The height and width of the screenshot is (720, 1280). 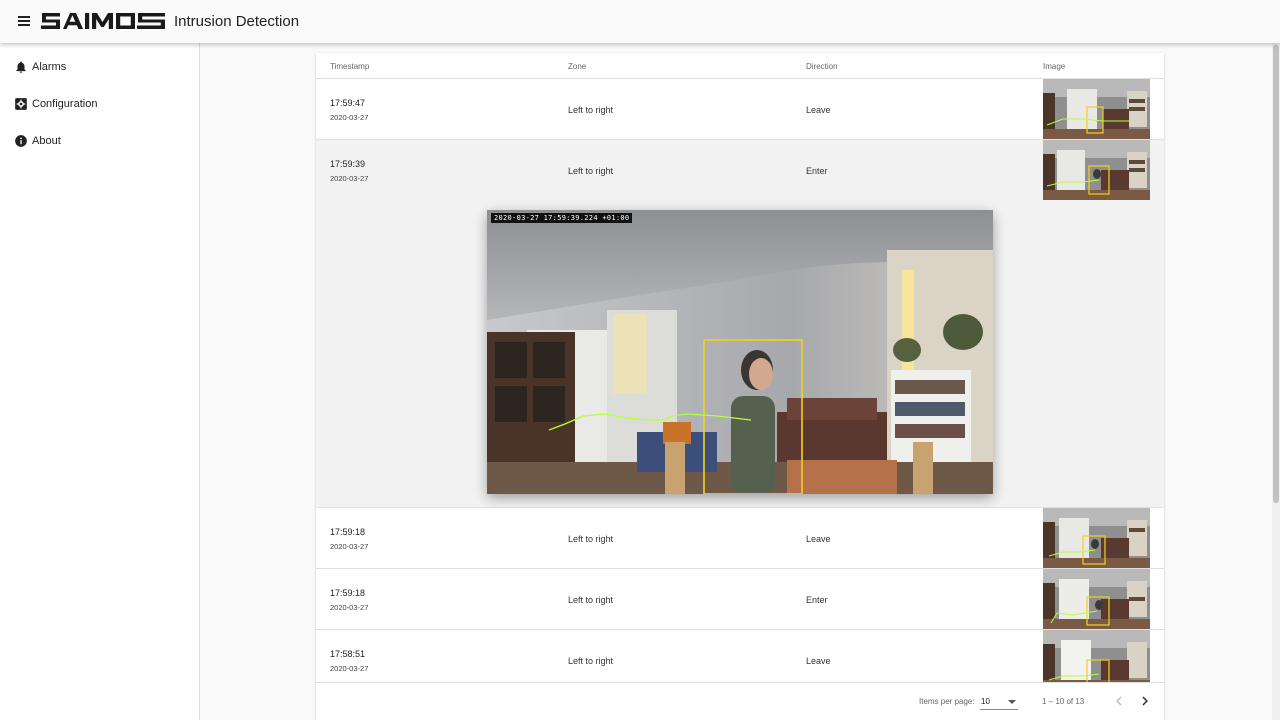 I want to click on sidebar-item-label: Configuration, so click(x=65, y=104).